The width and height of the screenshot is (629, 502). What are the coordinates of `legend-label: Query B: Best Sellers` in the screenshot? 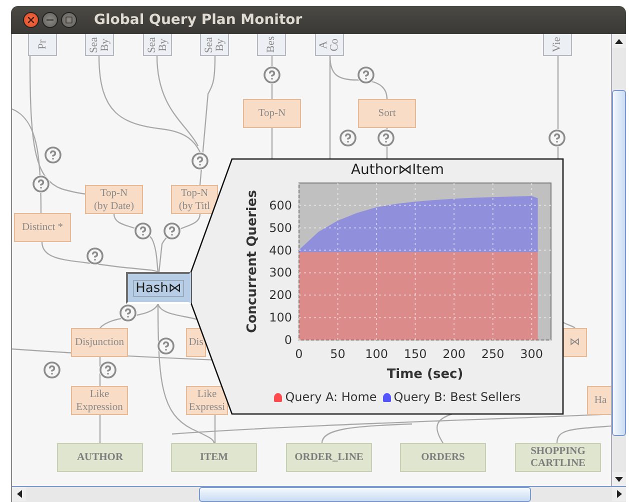 It's located at (457, 397).